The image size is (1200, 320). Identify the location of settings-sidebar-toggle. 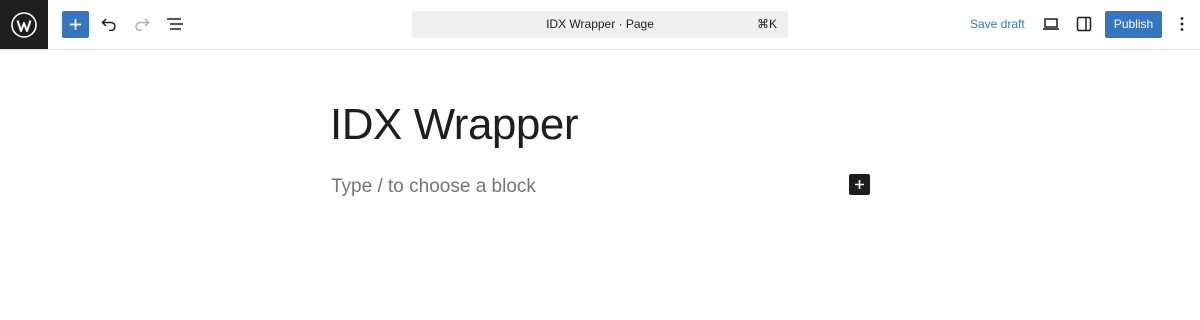
(1084, 24).